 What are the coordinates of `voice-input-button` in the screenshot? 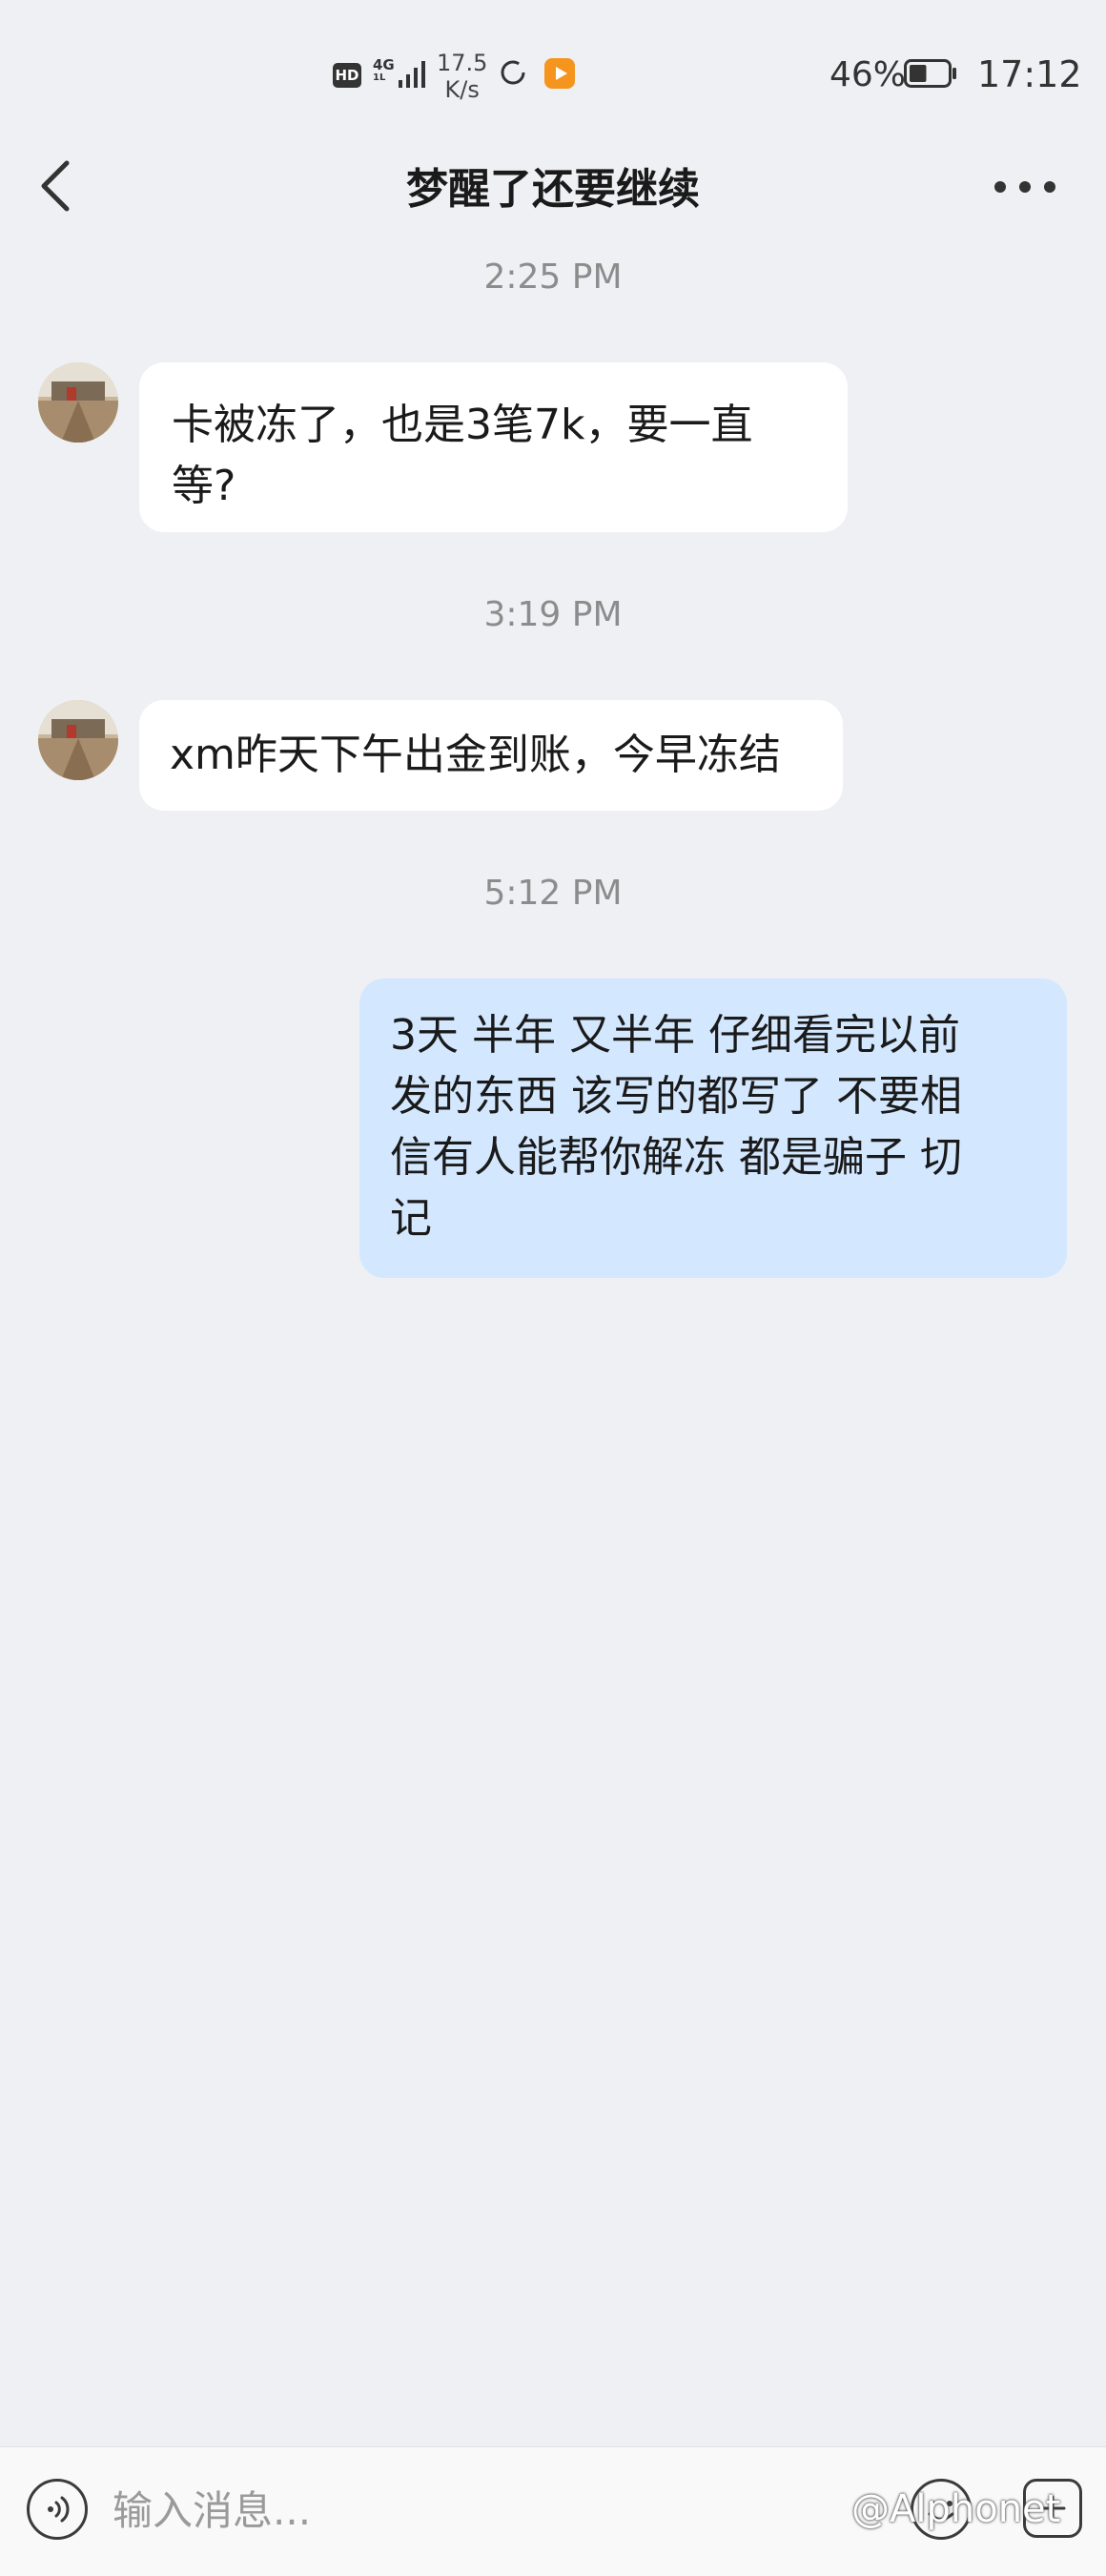 It's located at (57, 2509).